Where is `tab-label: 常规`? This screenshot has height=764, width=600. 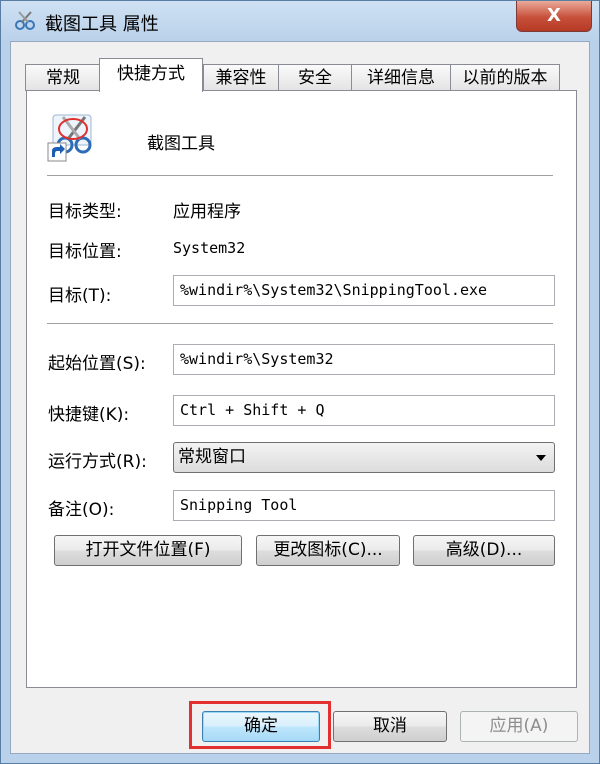
tab-label: 常规 is located at coordinates (63, 78).